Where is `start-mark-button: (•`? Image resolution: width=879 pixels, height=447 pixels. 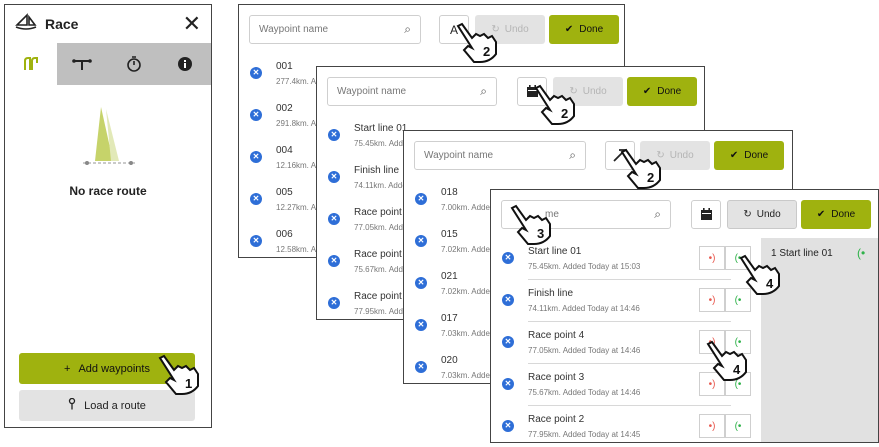
start-mark-button: (• is located at coordinates (738, 426).